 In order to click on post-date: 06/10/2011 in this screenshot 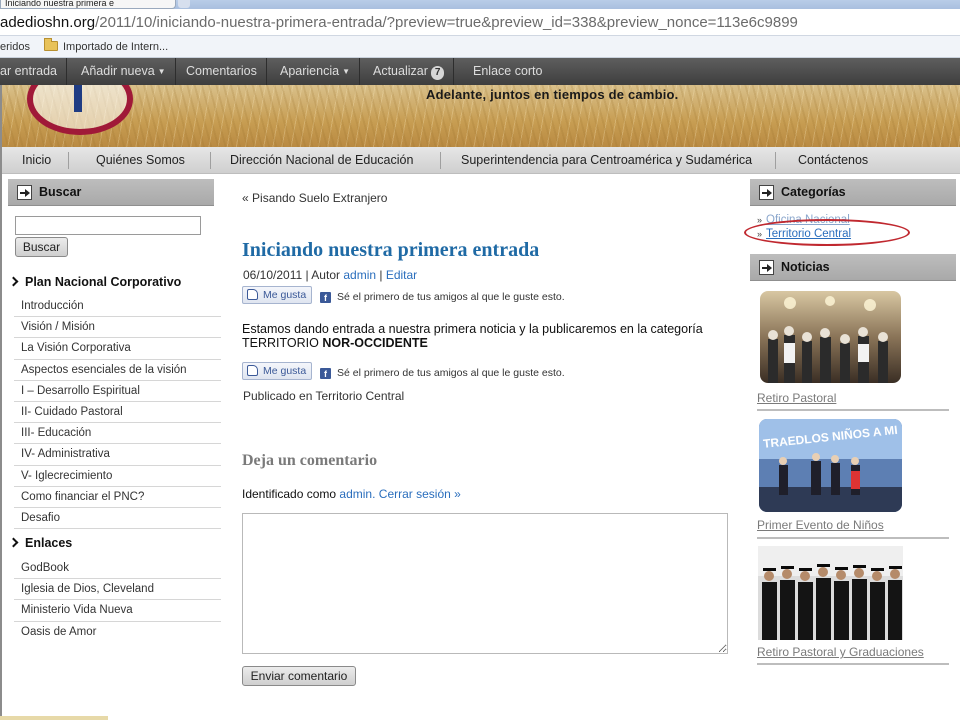, I will do `click(273, 275)`.